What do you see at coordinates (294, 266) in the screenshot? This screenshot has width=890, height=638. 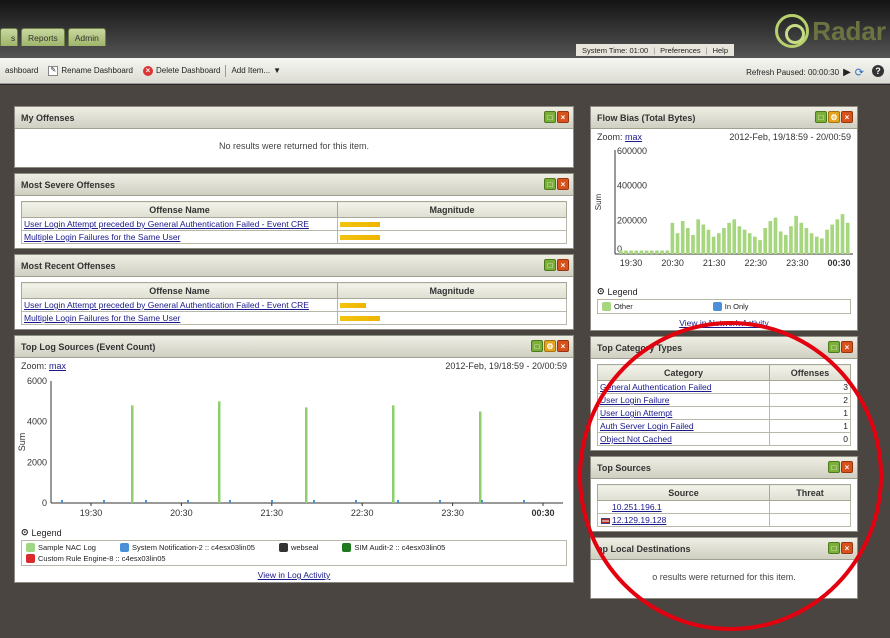 I see `panel-header: Most Recent Offenses □ ×` at bounding box center [294, 266].